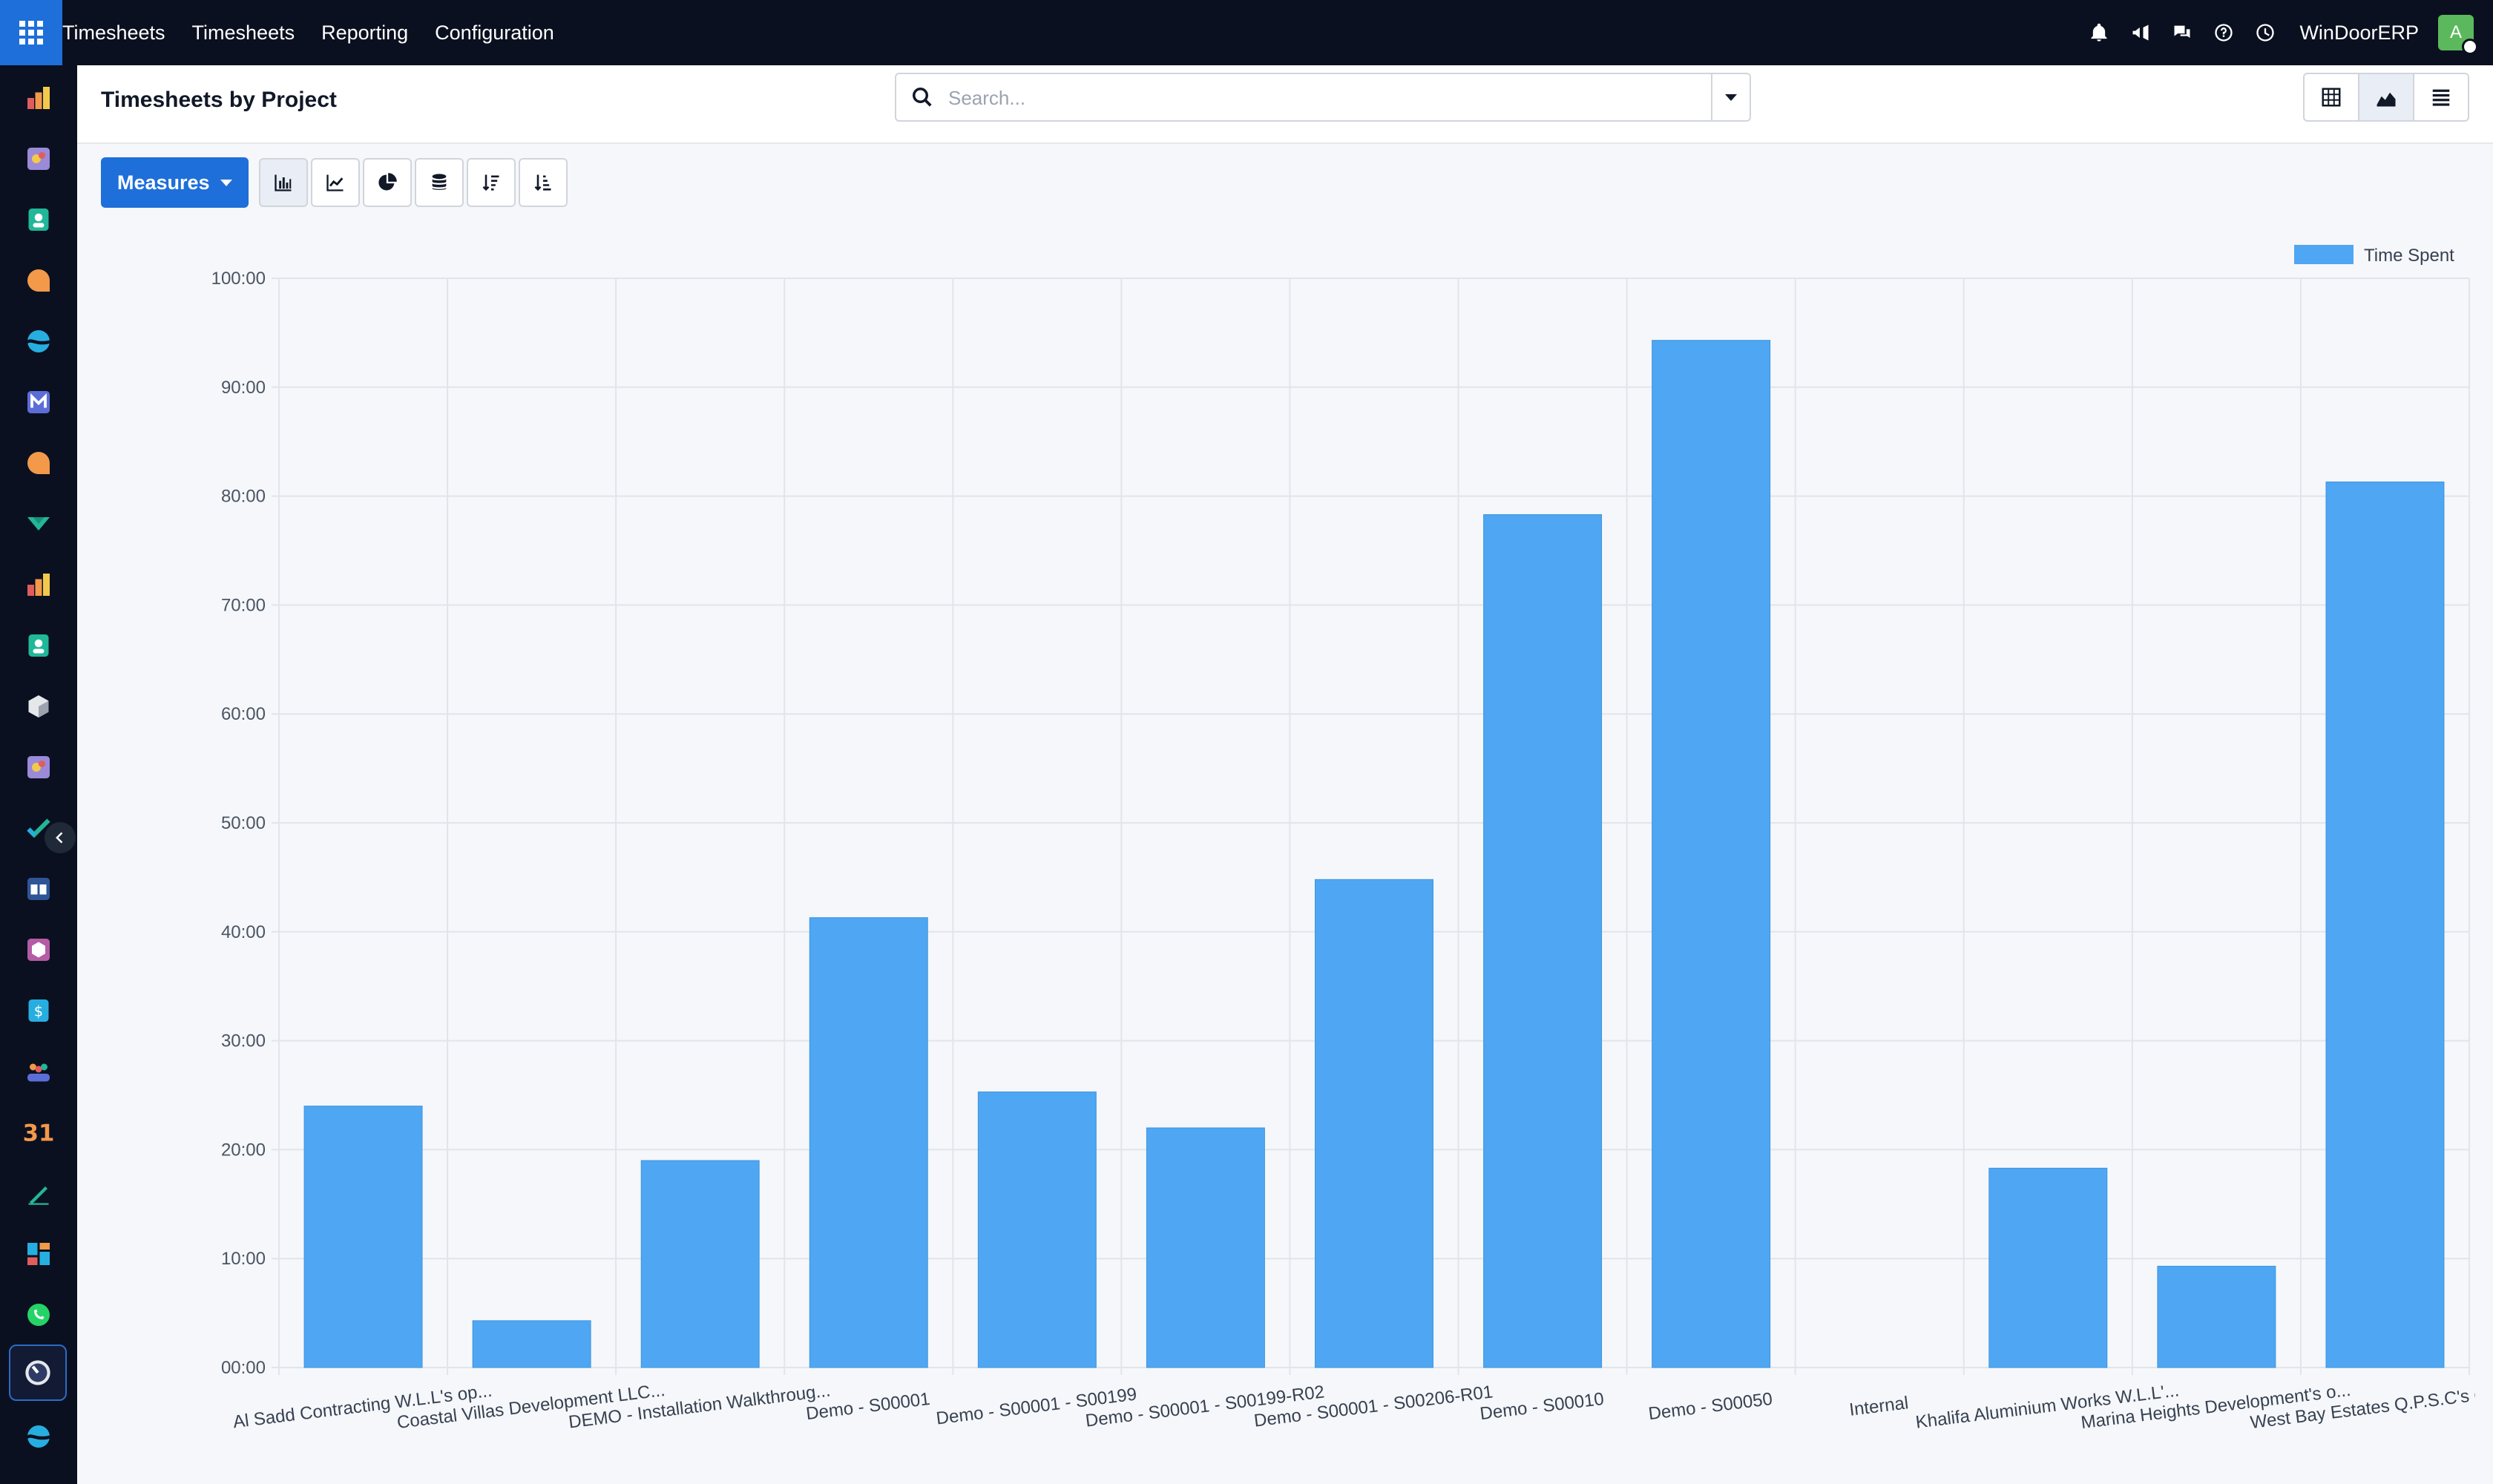  Describe the element at coordinates (243, 33) in the screenshot. I see `menu-item-timesheets: Timesheets` at that location.